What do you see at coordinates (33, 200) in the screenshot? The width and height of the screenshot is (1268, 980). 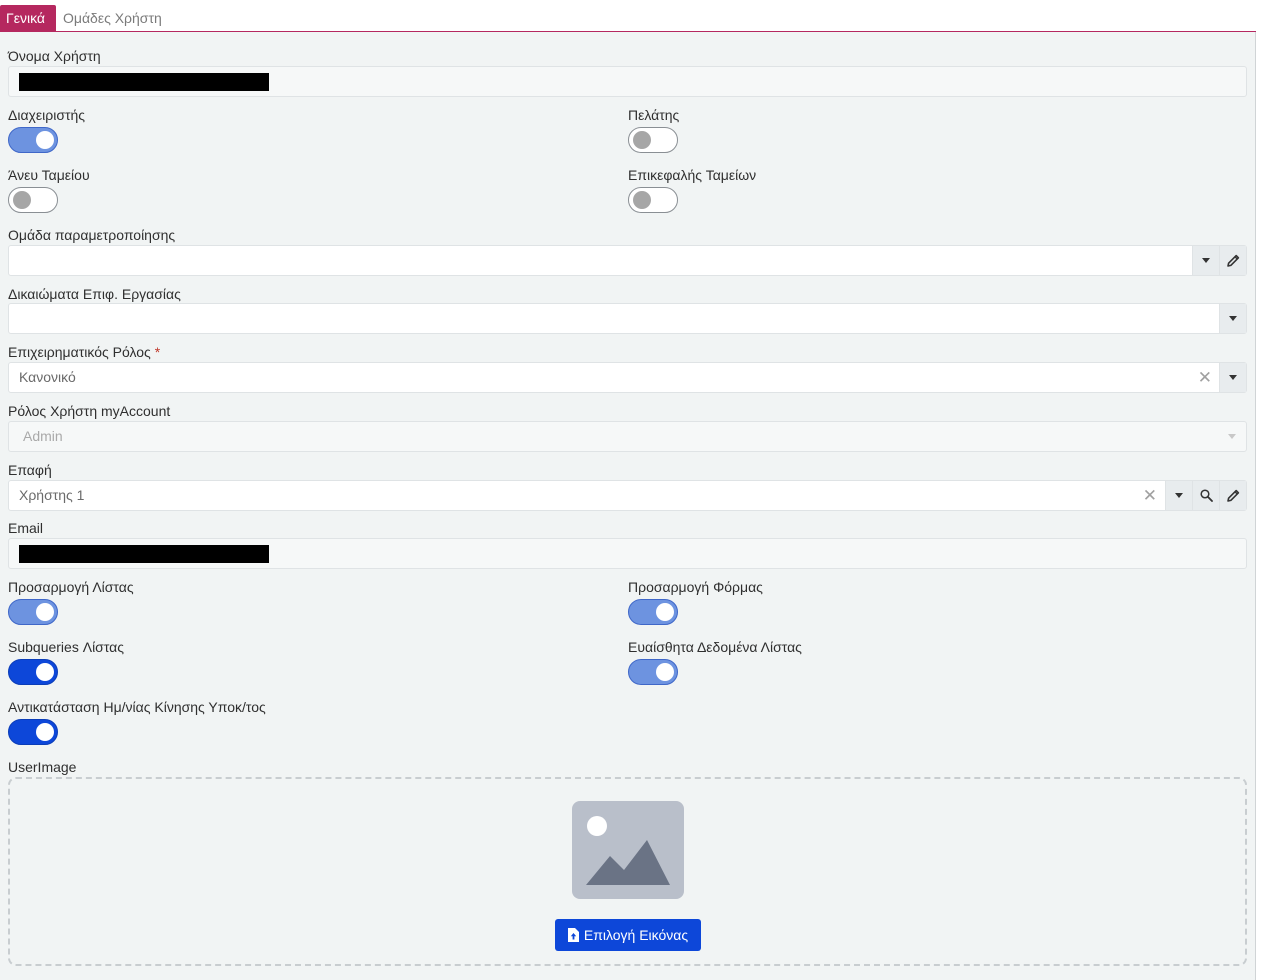 I see `no-cashier-toggle` at bounding box center [33, 200].